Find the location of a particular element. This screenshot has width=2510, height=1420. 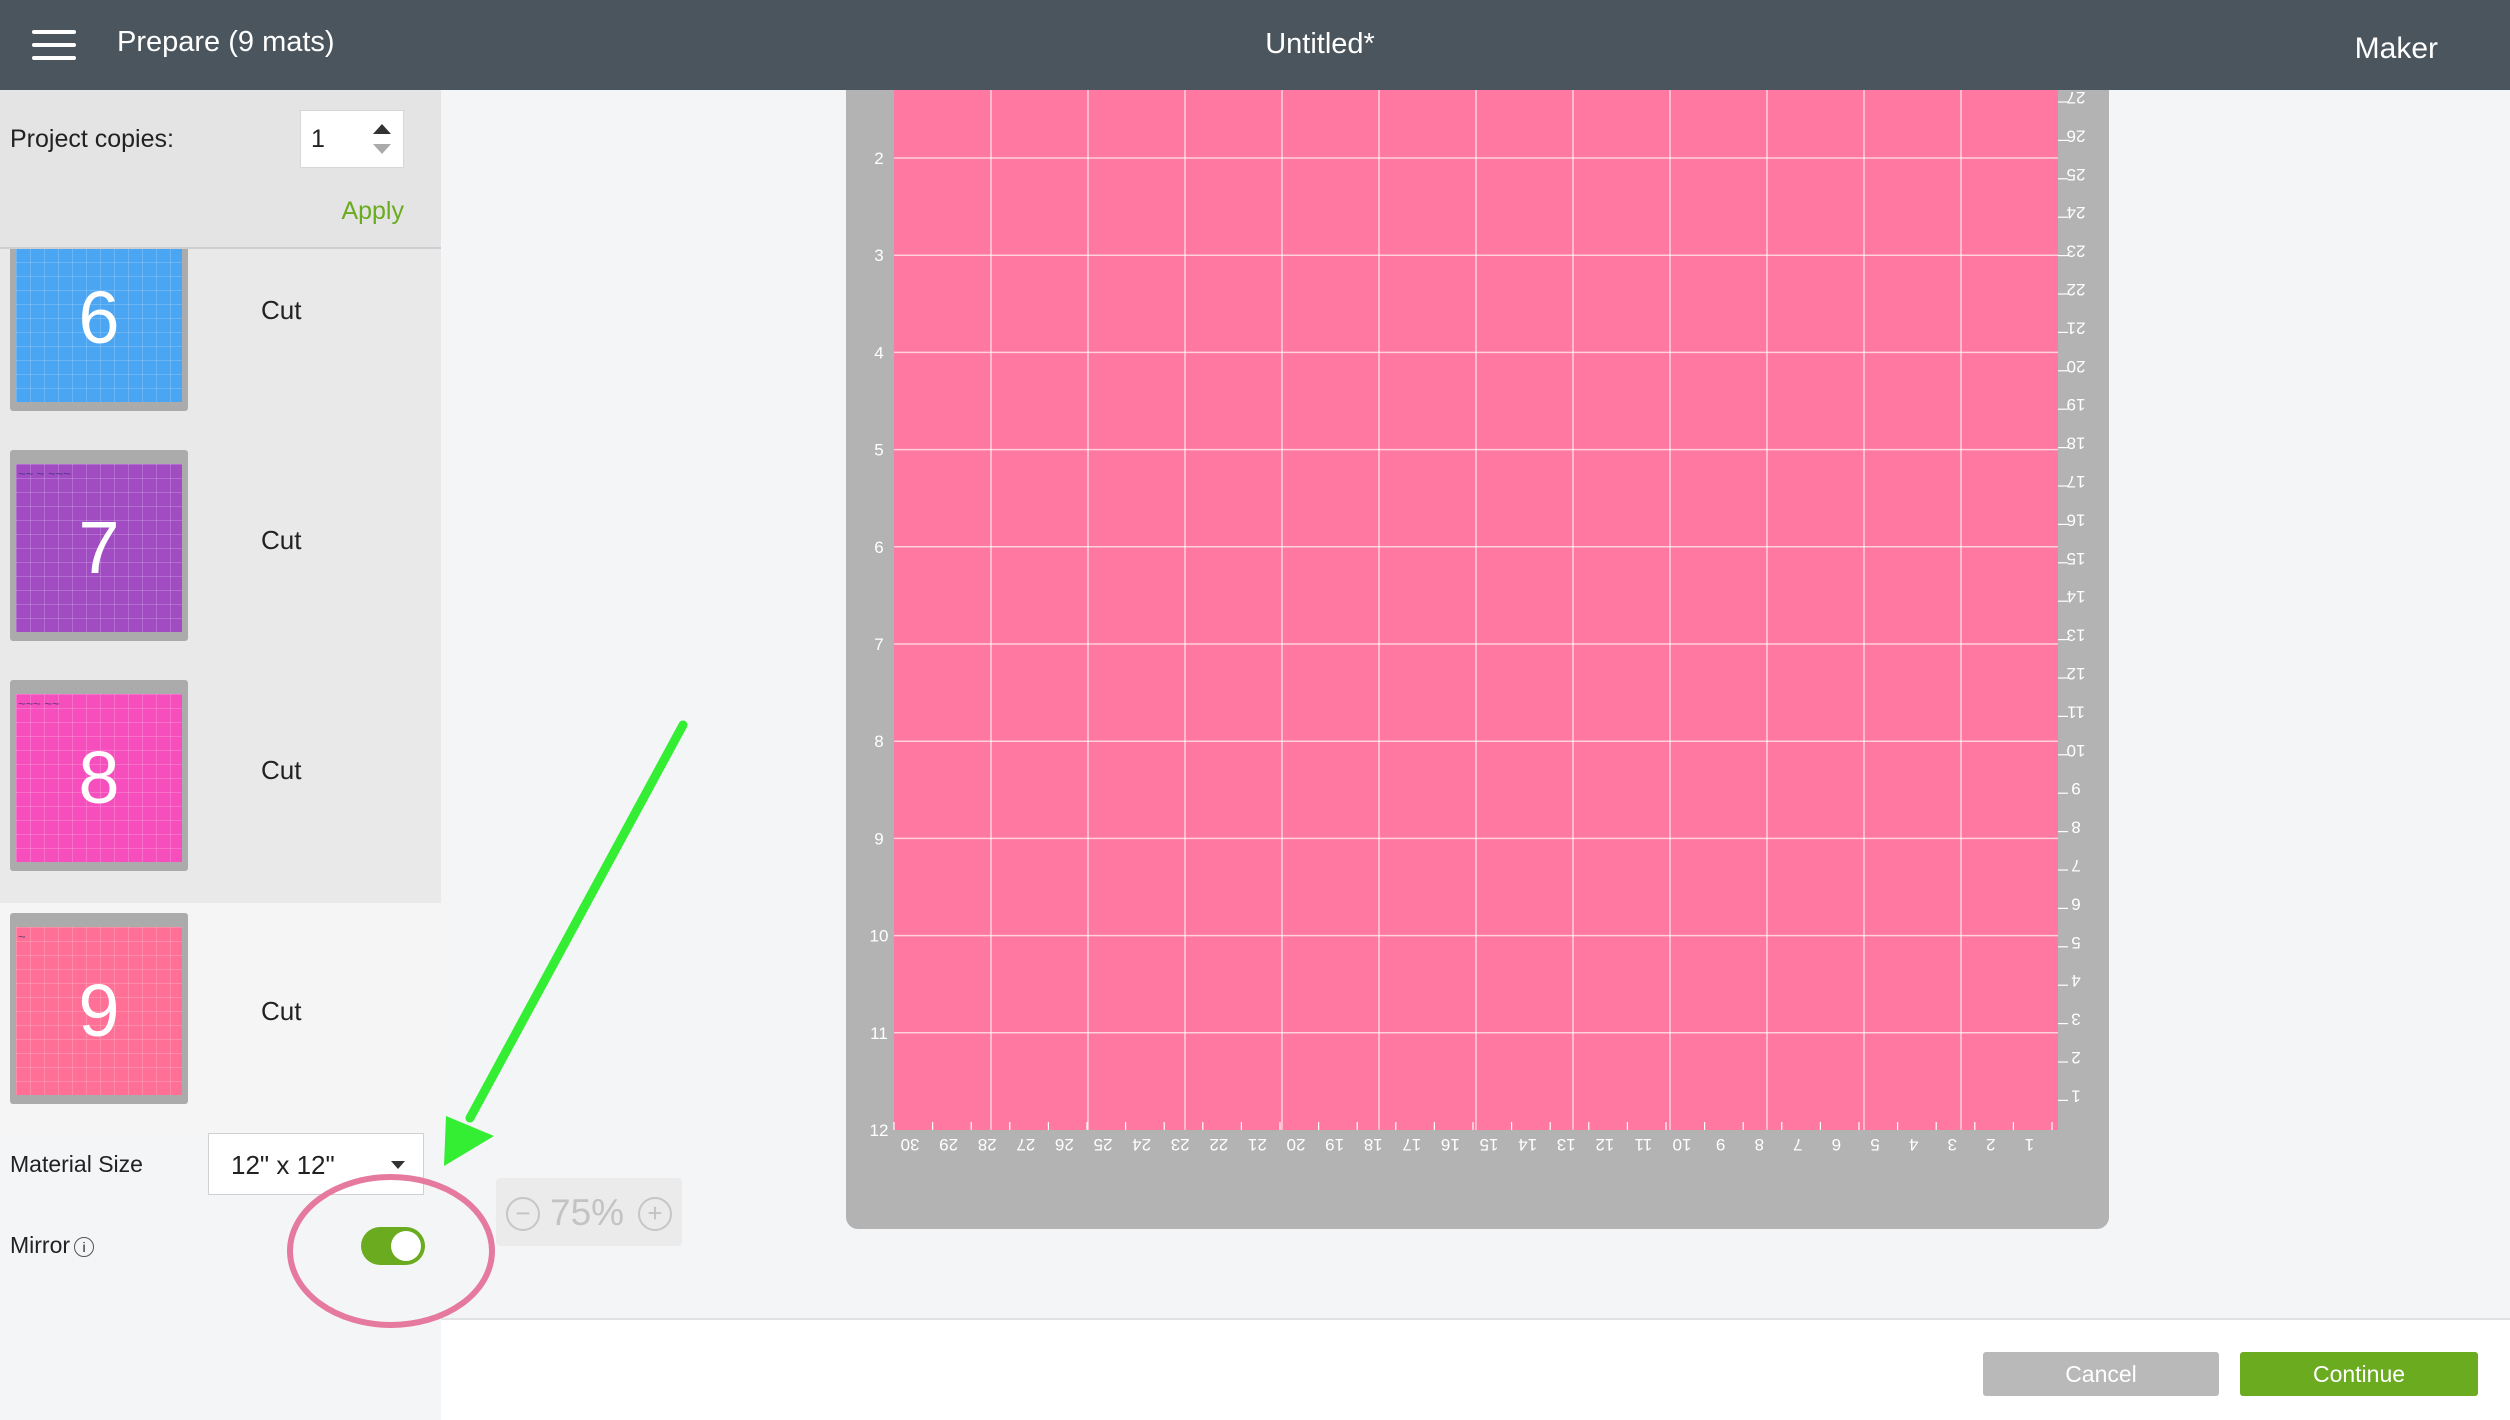

ruler-label-bottom: 23 is located at coordinates (1180, 1144).